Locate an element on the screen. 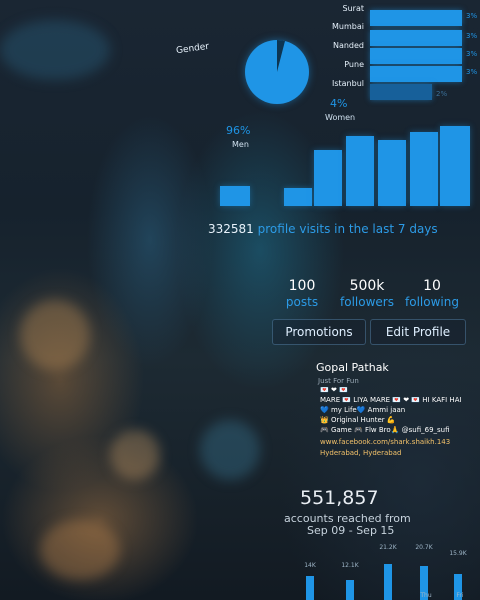 The height and width of the screenshot is (600, 480). following-count: 10 is located at coordinates (432, 286).